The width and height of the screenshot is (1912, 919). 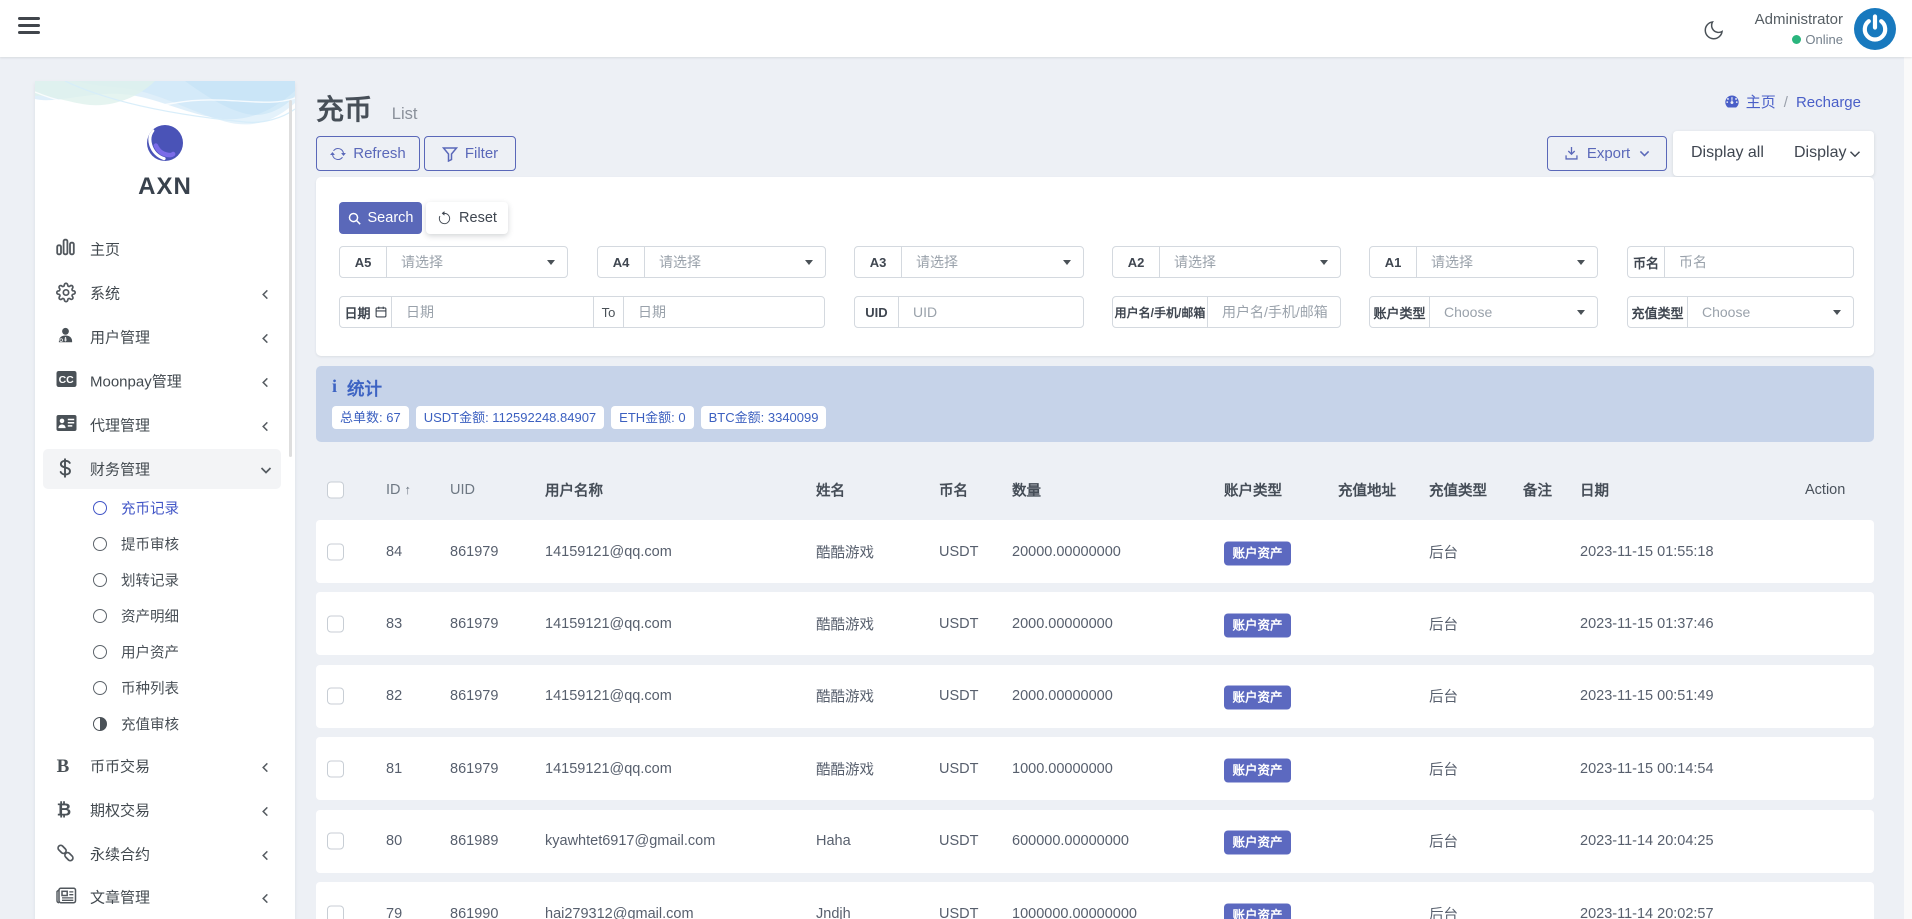 I want to click on svg-text: CC, so click(x=67, y=380).